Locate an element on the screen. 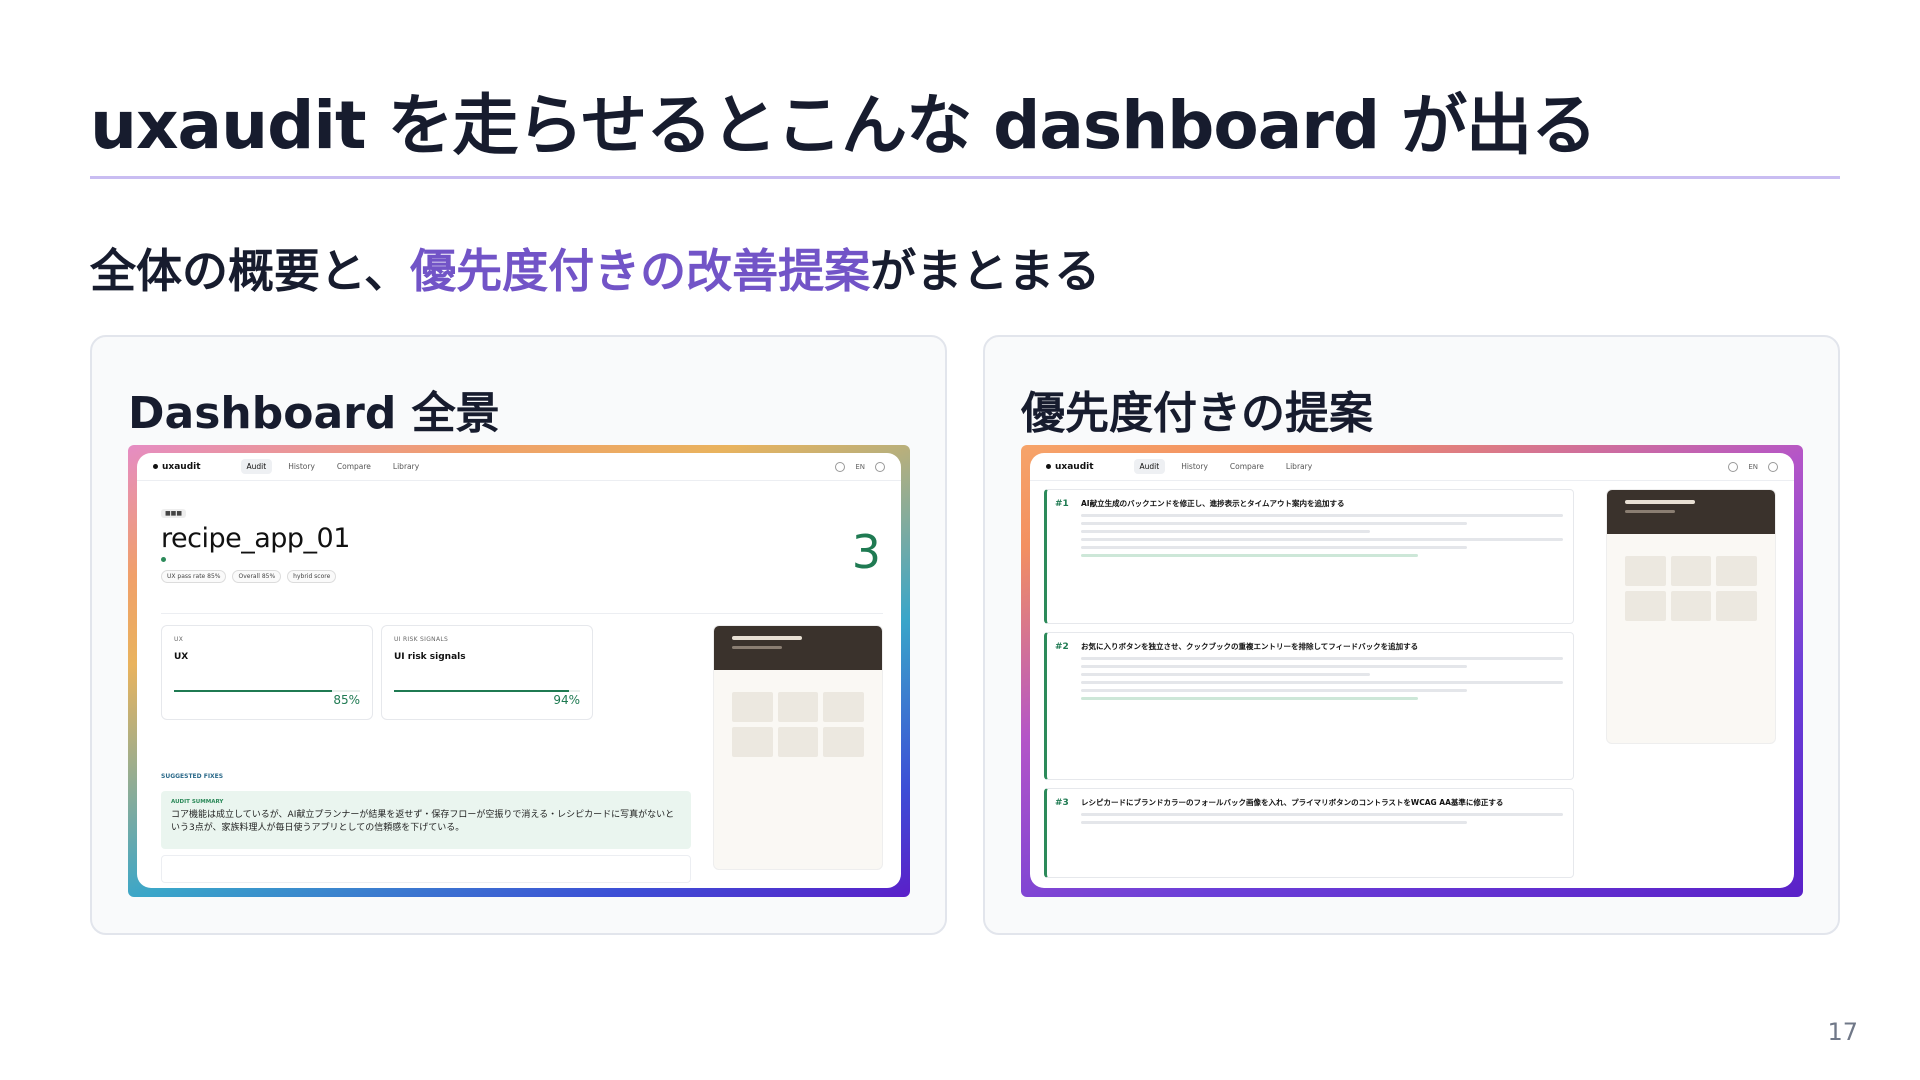 This screenshot has width=1920, height=1080. preview-header is located at coordinates (798, 648).